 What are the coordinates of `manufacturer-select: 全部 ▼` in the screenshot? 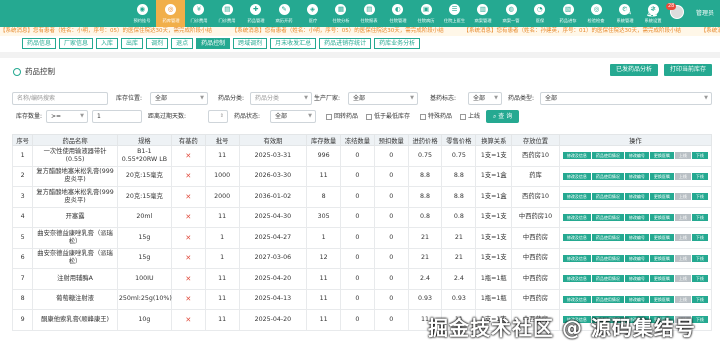 It's located at (383, 98).